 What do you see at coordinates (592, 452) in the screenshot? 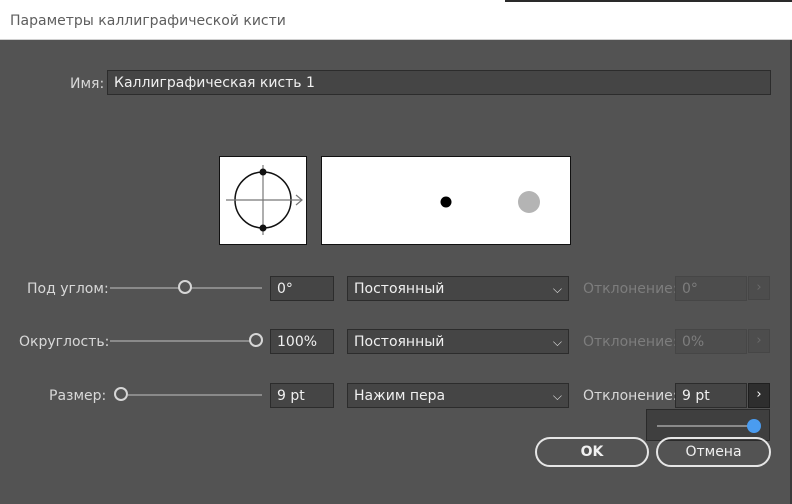
I see `ok-button: OK` at bounding box center [592, 452].